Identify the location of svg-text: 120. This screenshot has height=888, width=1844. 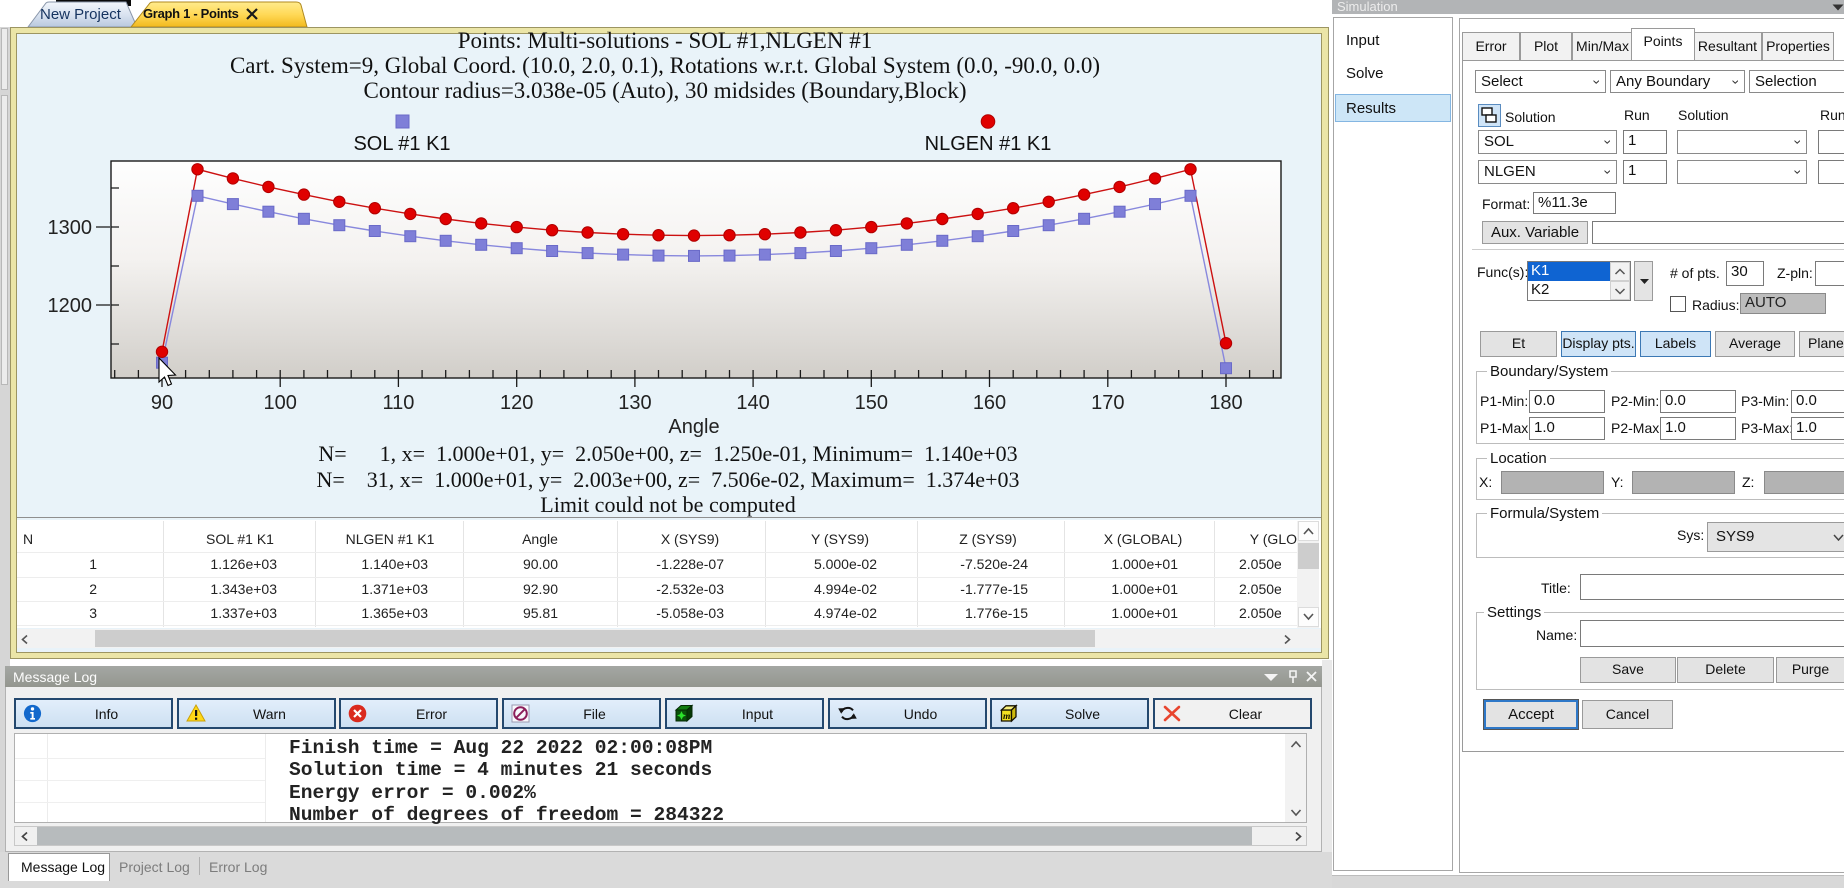
(516, 403).